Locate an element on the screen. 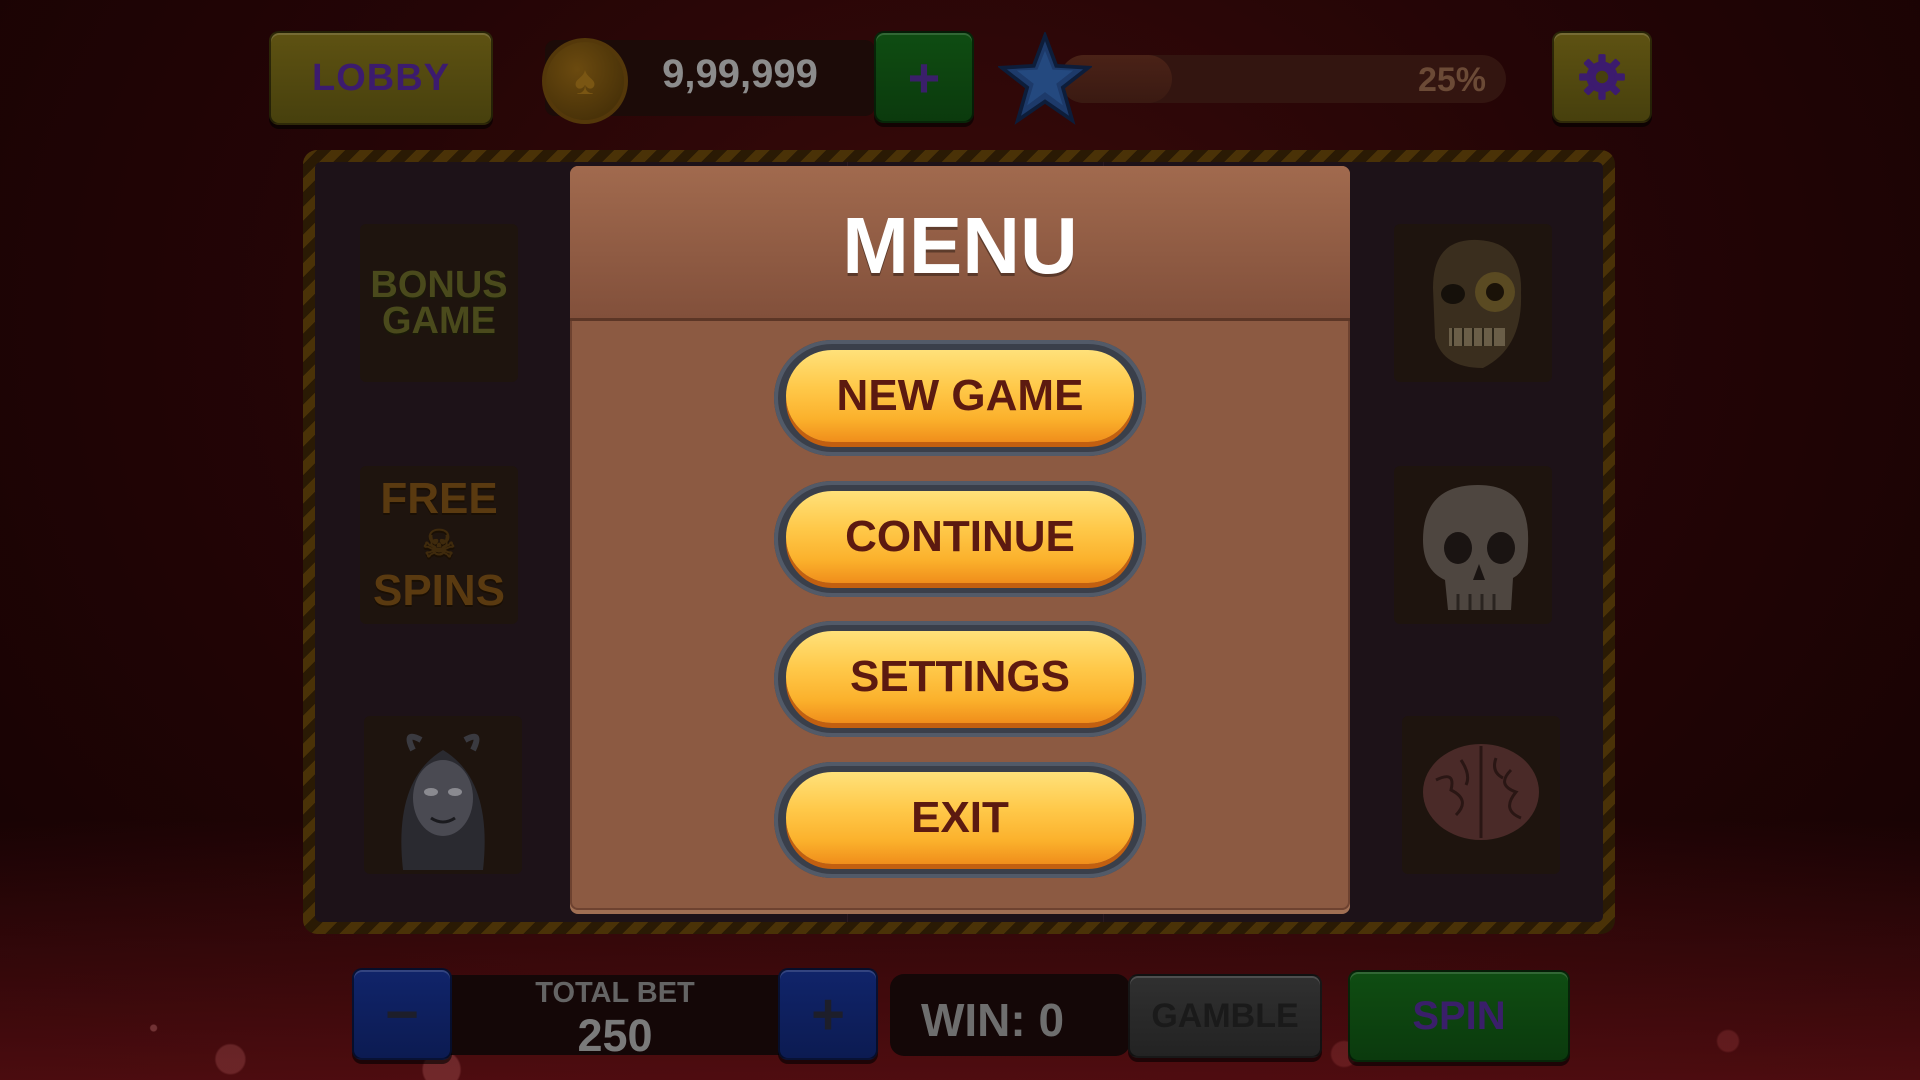 This screenshot has height=1080, width=1920. brain-icon is located at coordinates (1481, 792).